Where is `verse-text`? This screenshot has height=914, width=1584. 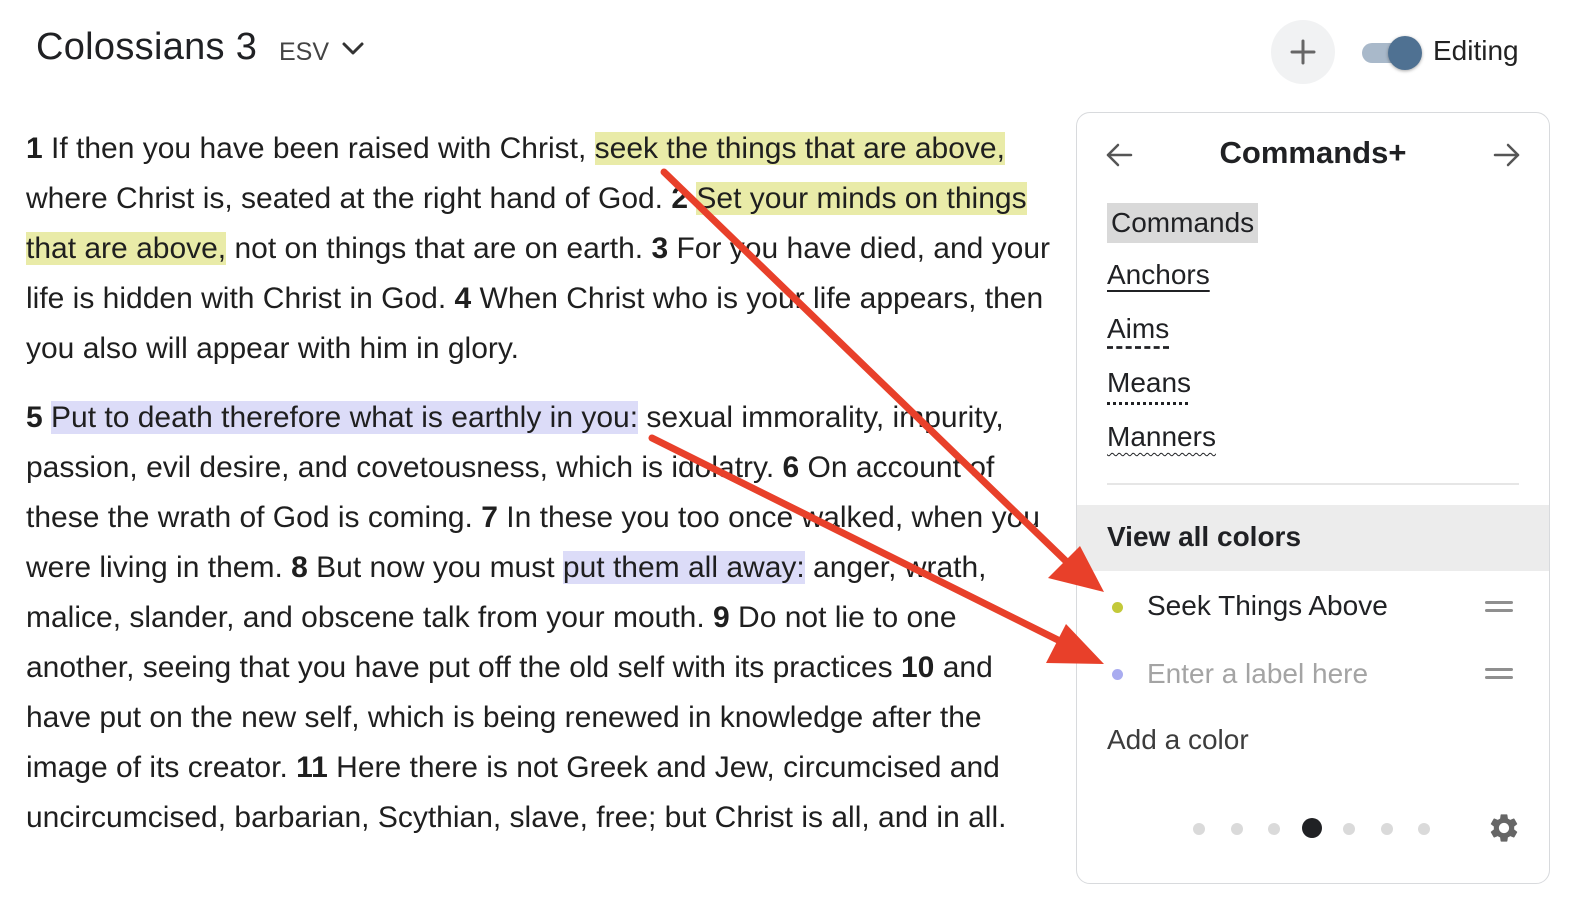
verse-text is located at coordinates (47, 417).